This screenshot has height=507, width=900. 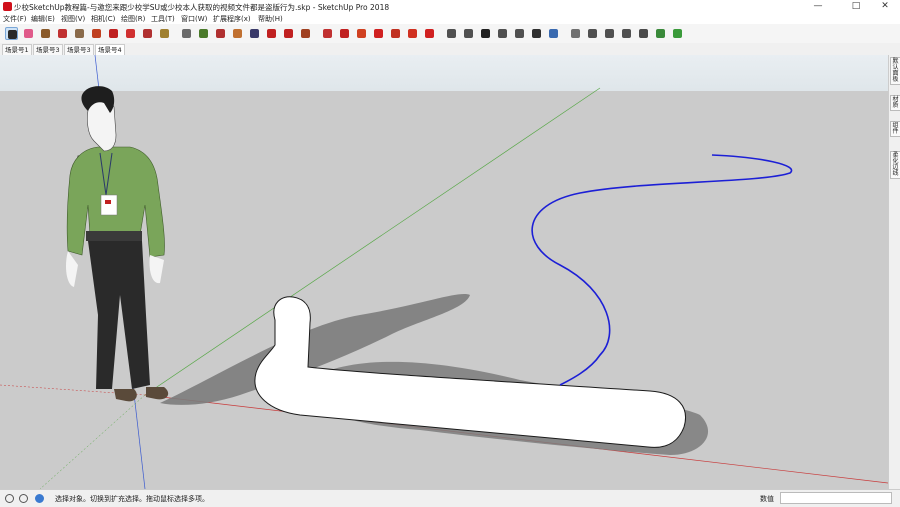 I want to click on pan-tool-button, so click(x=237, y=33).